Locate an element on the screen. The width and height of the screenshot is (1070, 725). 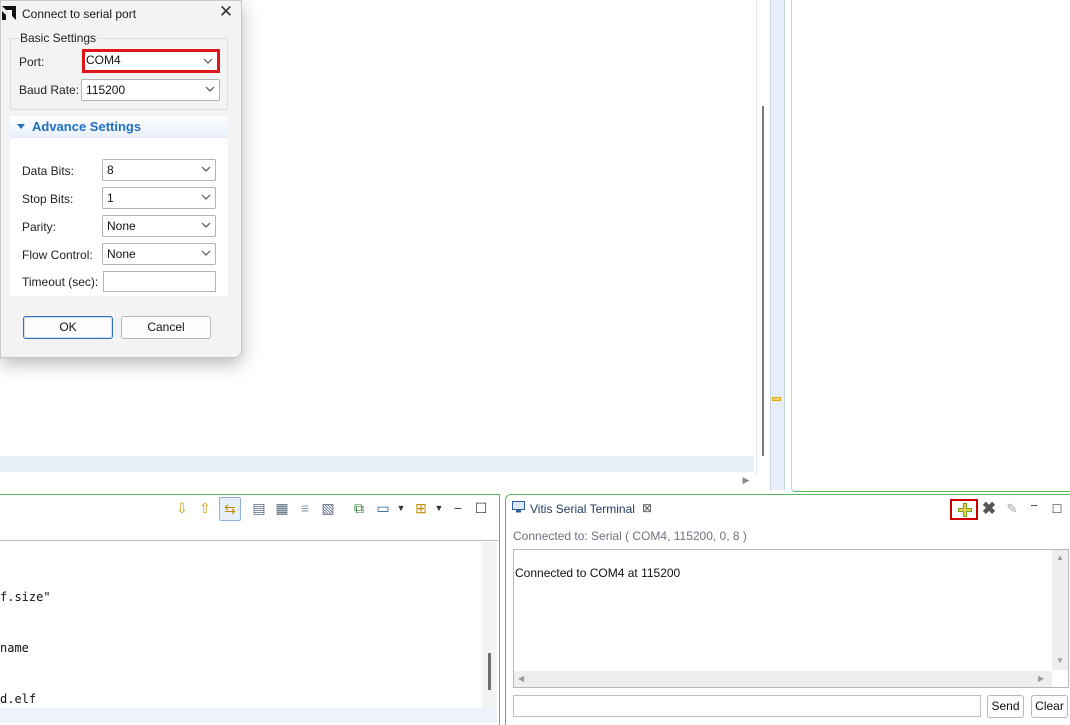
stop-bits-label: Stop Bits: is located at coordinates (48, 199).